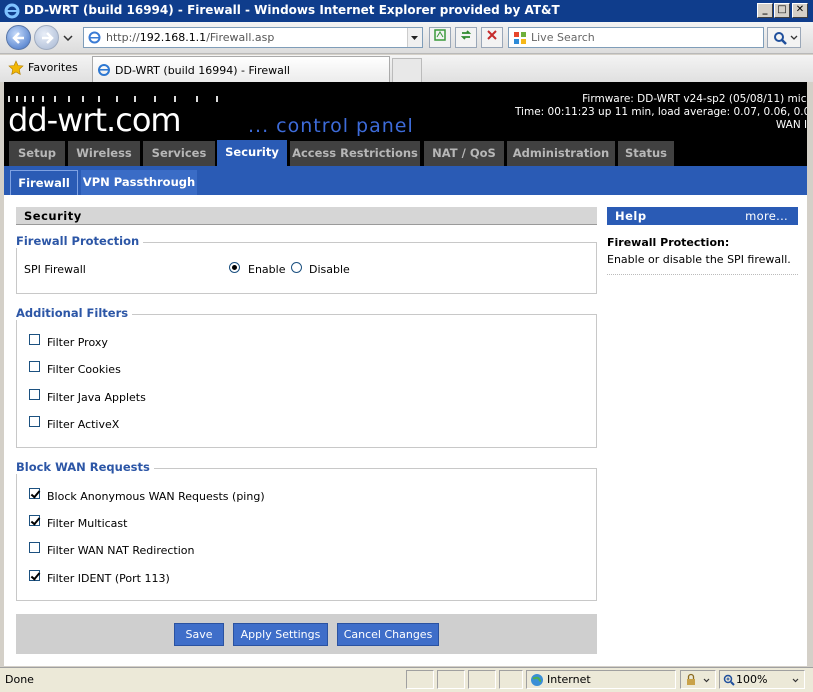  What do you see at coordinates (190, 37) in the screenshot?
I see `address-url: http://192.168.1.1/Firewall.asp` at bounding box center [190, 37].